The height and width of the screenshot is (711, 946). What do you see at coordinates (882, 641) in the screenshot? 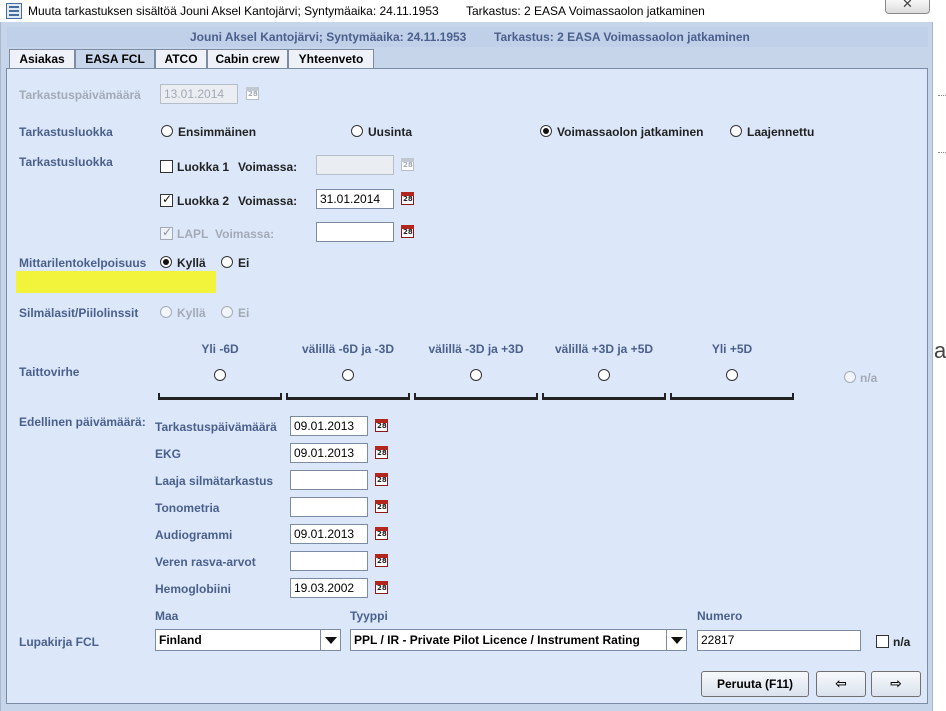
I see `licence-na-checkbox` at bounding box center [882, 641].